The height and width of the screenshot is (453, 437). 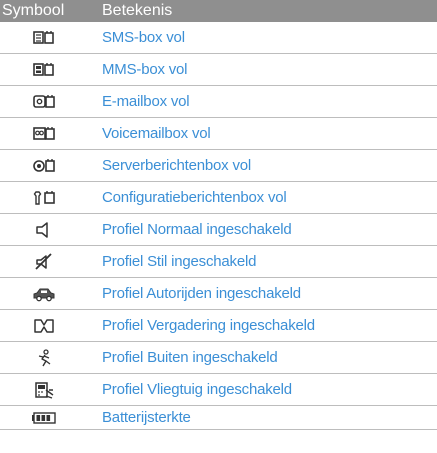 I want to click on table-row: Profiel Buiten ingeschakeld, so click(x=218, y=358).